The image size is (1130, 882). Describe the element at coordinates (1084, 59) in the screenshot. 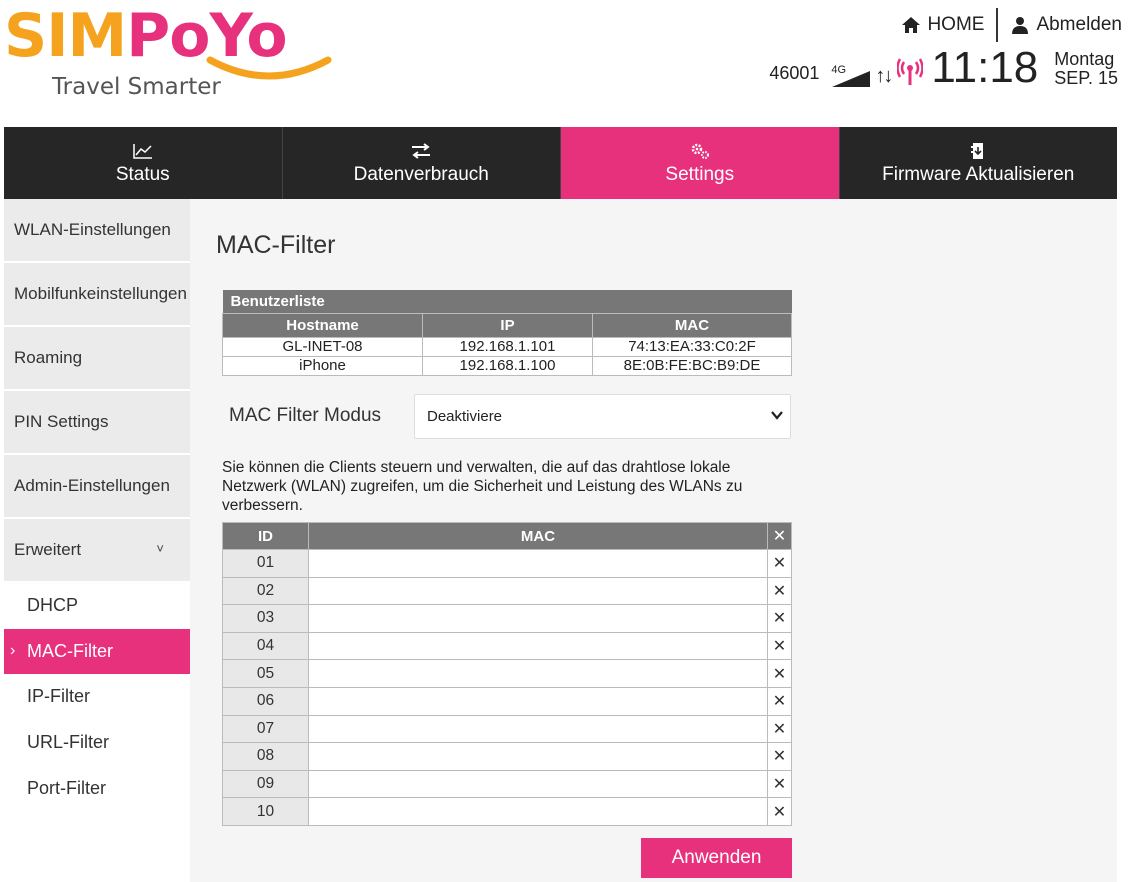

I see `date-day: Montag` at that location.